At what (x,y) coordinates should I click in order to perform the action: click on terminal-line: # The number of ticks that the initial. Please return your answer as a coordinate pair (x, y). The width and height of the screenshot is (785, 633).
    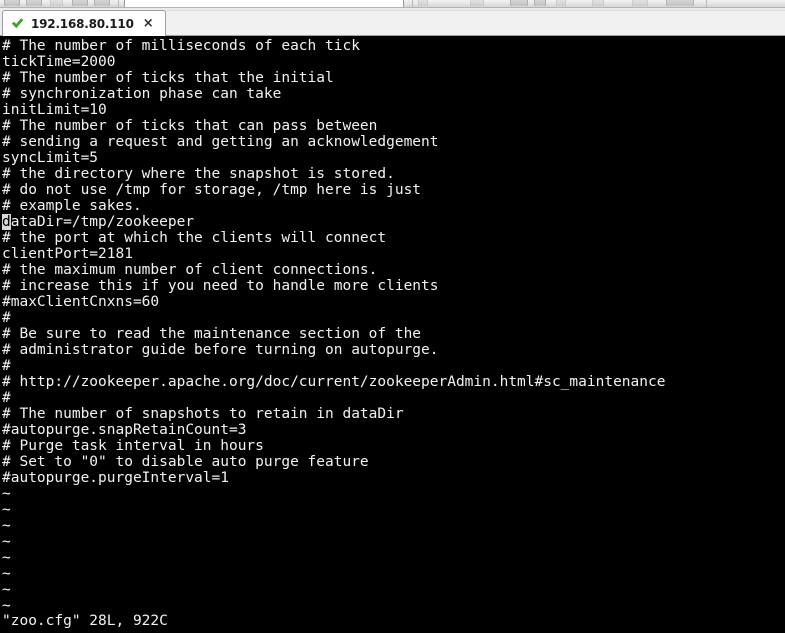
    Looking at the image, I should click on (168, 78).